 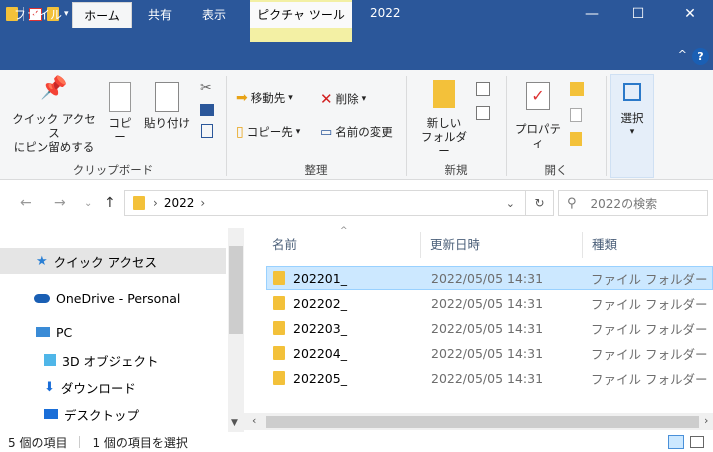 I want to click on help-icon: ?, so click(x=700, y=56).